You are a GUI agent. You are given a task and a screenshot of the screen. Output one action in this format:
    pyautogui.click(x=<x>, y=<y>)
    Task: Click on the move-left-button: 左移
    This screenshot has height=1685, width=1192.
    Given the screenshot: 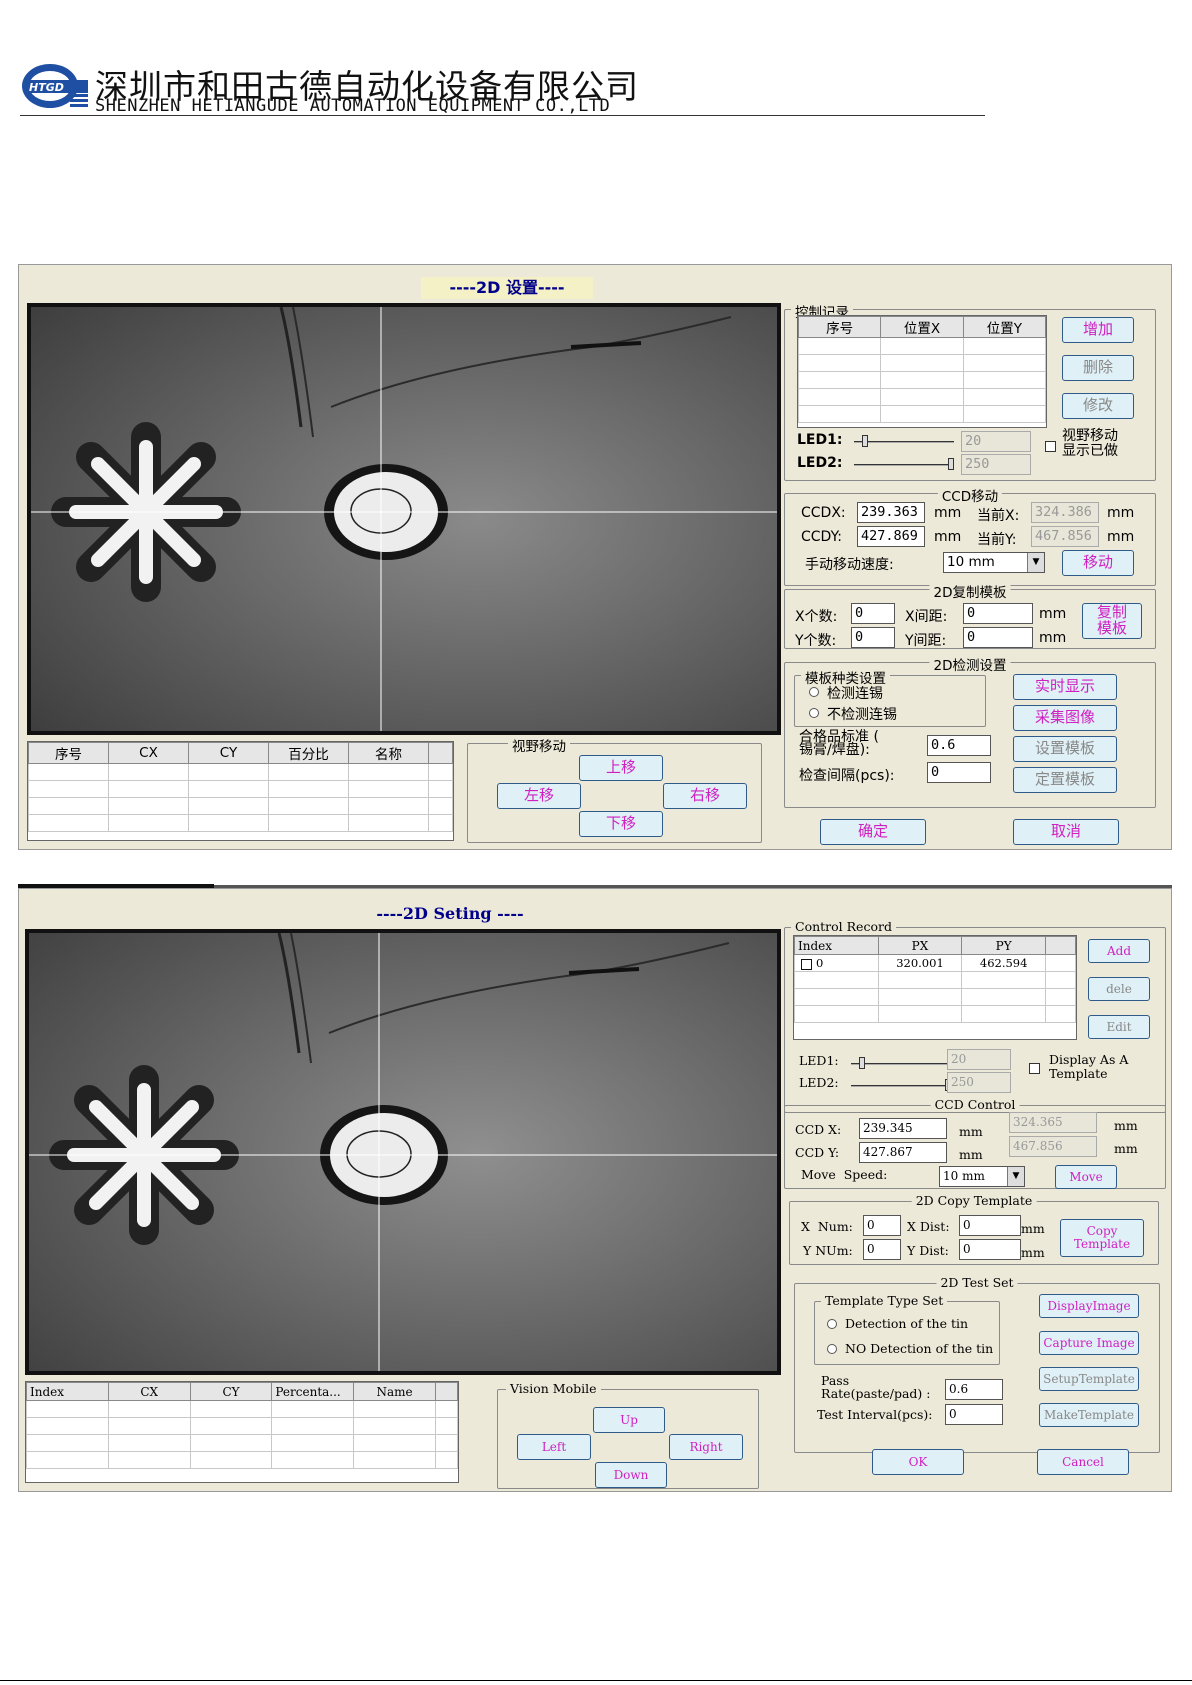 What is the action you would take?
    pyautogui.click(x=539, y=796)
    